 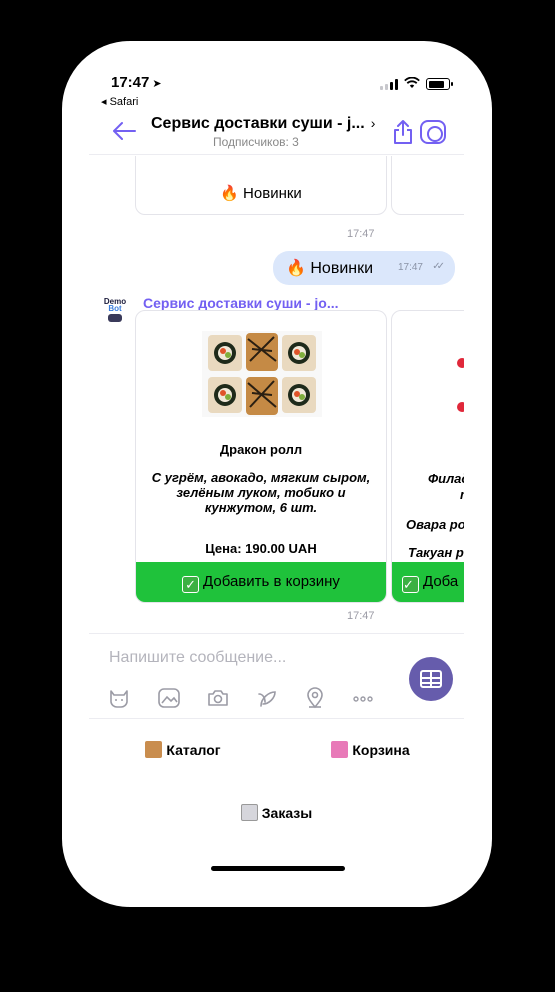 I want to click on sushi-roll-image, so click(x=262, y=374).